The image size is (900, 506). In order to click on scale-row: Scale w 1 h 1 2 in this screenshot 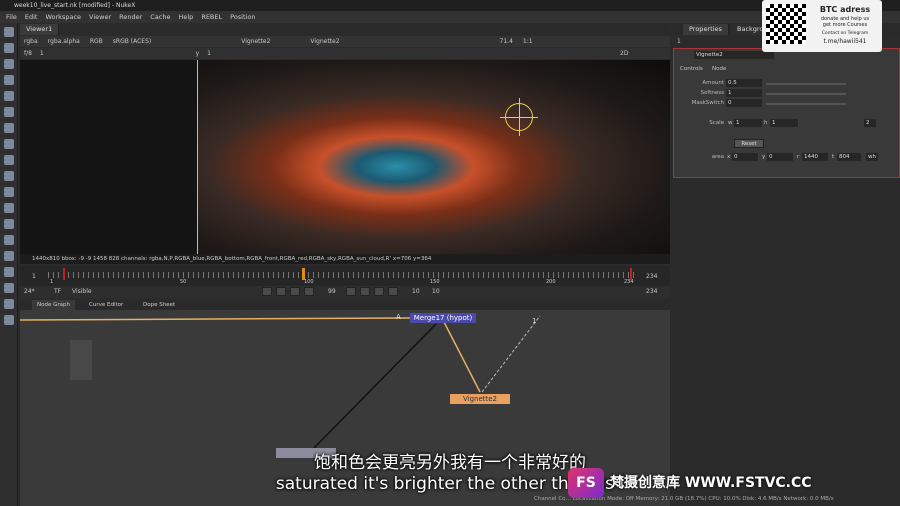, I will do `click(786, 123)`.